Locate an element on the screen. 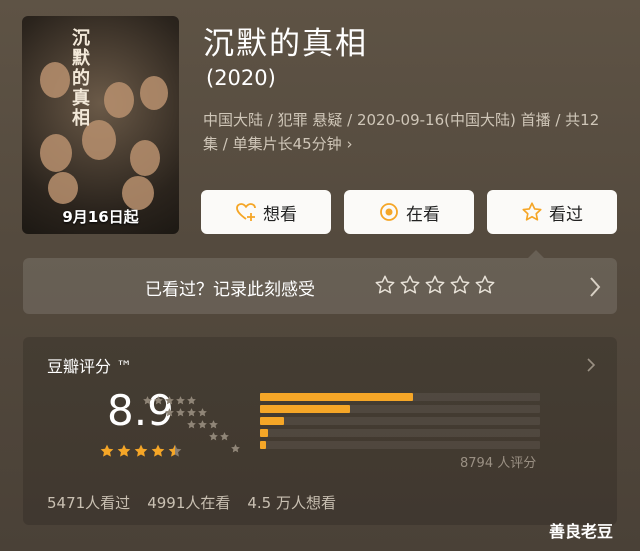 The width and height of the screenshot is (640, 551). release-year: (2020) is located at coordinates (241, 78).